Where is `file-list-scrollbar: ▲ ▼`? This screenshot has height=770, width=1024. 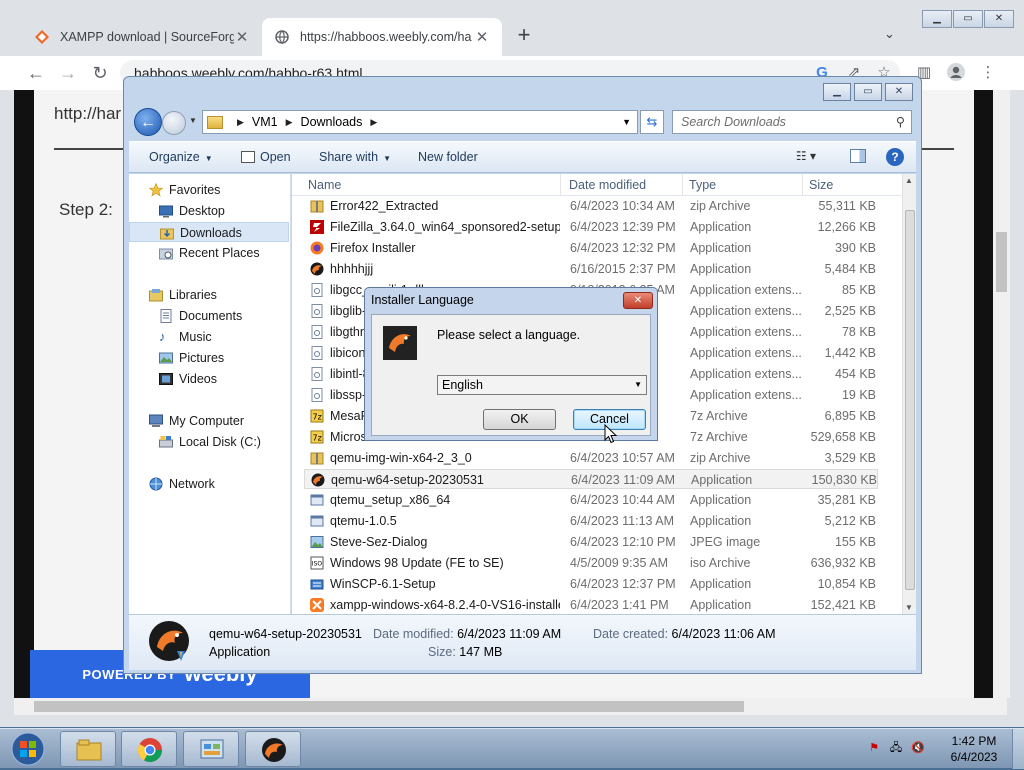
file-list-scrollbar: ▲ ▼ is located at coordinates (909, 394).